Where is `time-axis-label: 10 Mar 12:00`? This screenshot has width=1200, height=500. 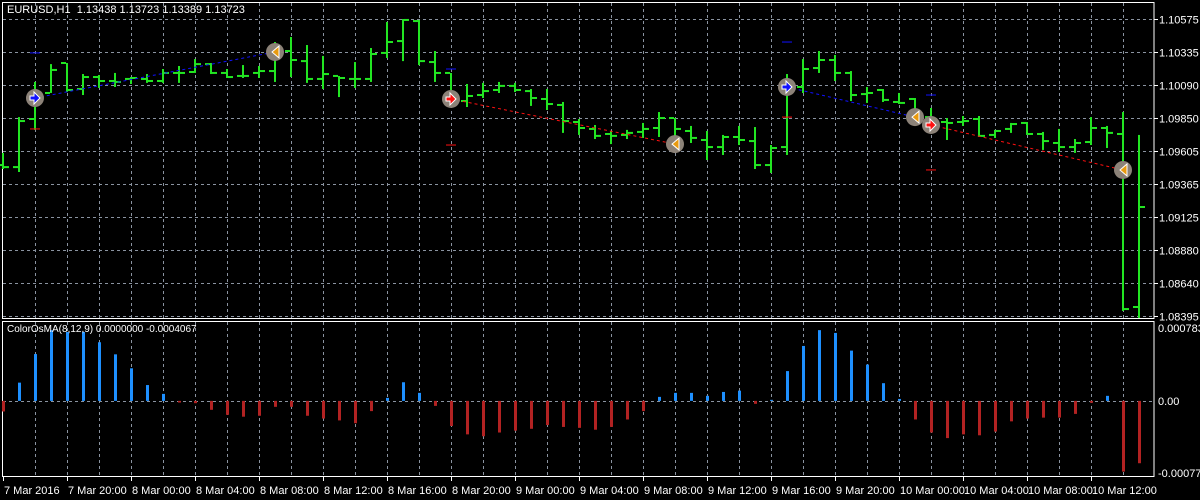
time-axis-label: 10 Mar 12:00 is located at coordinates (1124, 491).